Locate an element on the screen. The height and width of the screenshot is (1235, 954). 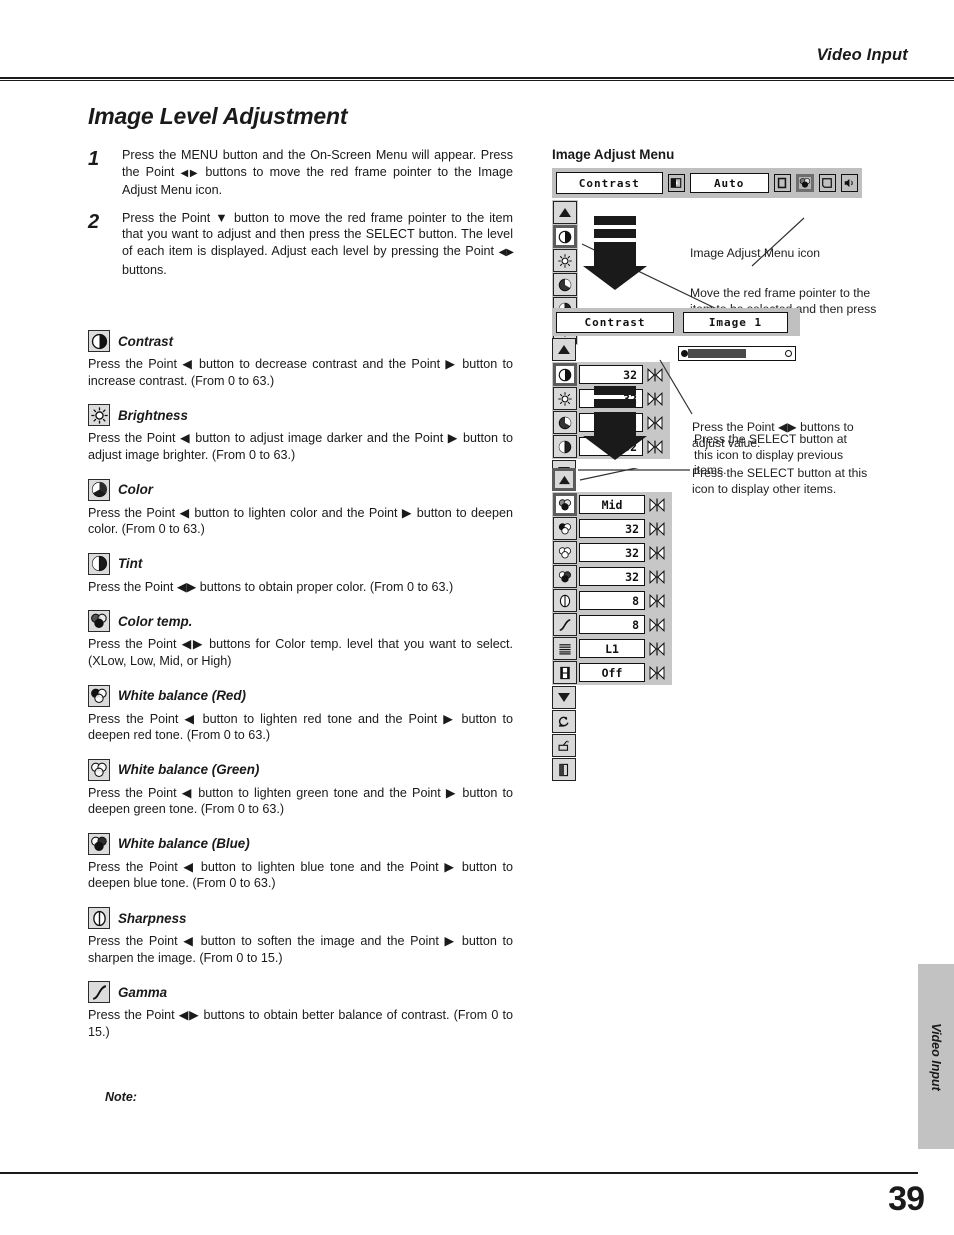
reset-icon is located at coordinates (564, 721).